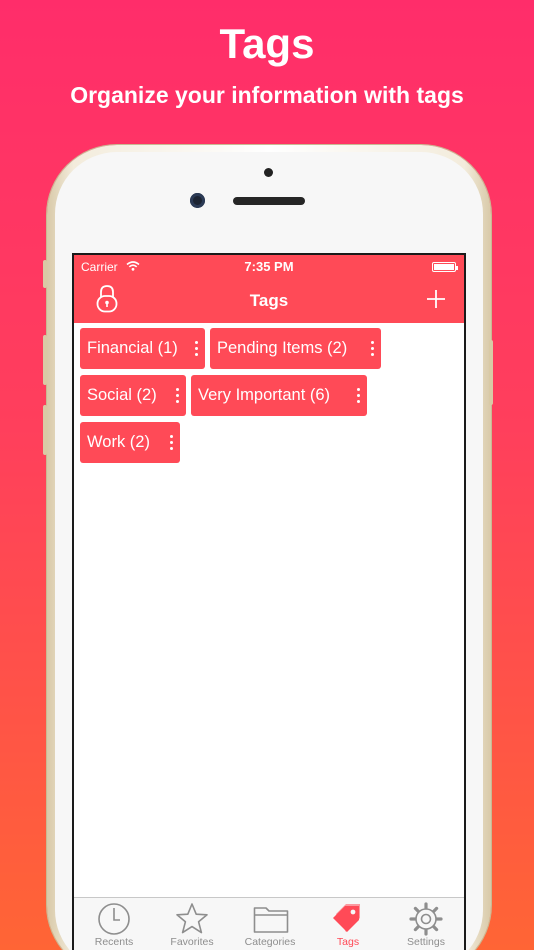 The width and height of the screenshot is (534, 950). I want to click on tab-label: Settings, so click(426, 942).